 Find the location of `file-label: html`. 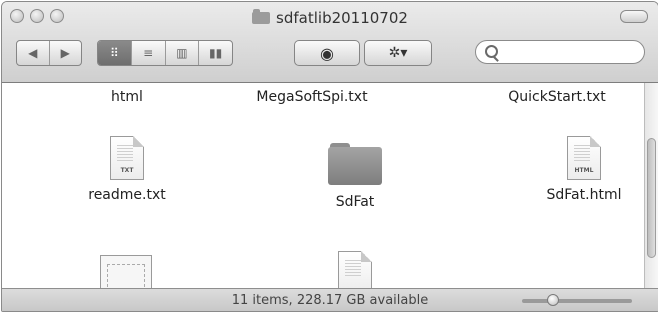

file-label: html is located at coordinates (127, 97).